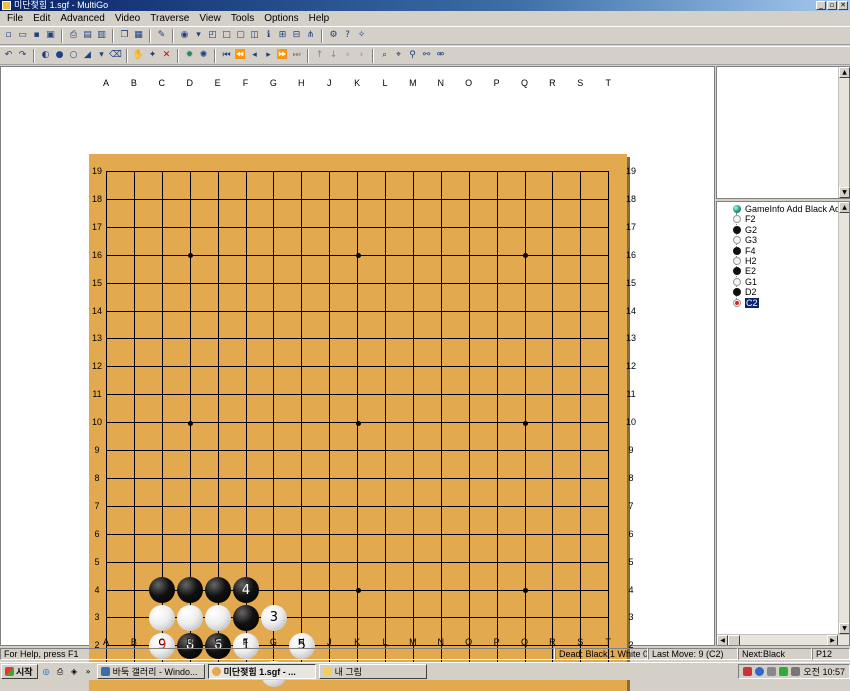 The height and width of the screenshot is (691, 850). What do you see at coordinates (254, 55) in the screenshot?
I see `back-icon: ◂` at bounding box center [254, 55].